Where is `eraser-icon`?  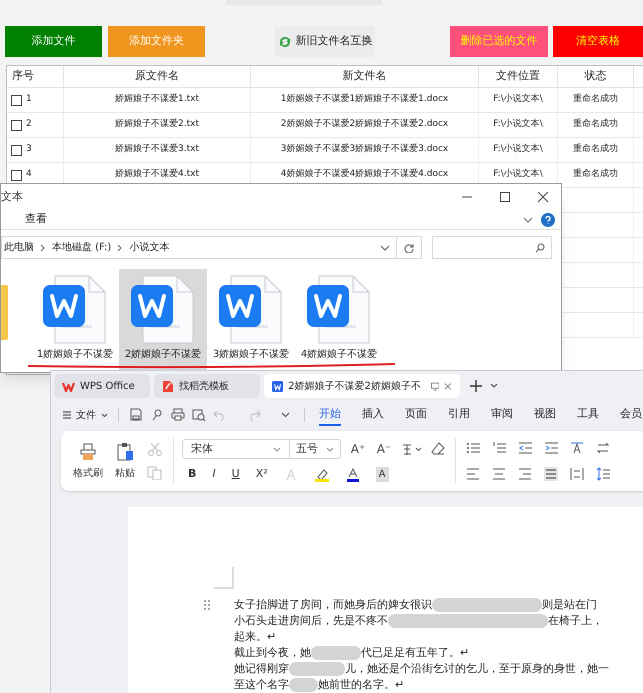 eraser-icon is located at coordinates (438, 449).